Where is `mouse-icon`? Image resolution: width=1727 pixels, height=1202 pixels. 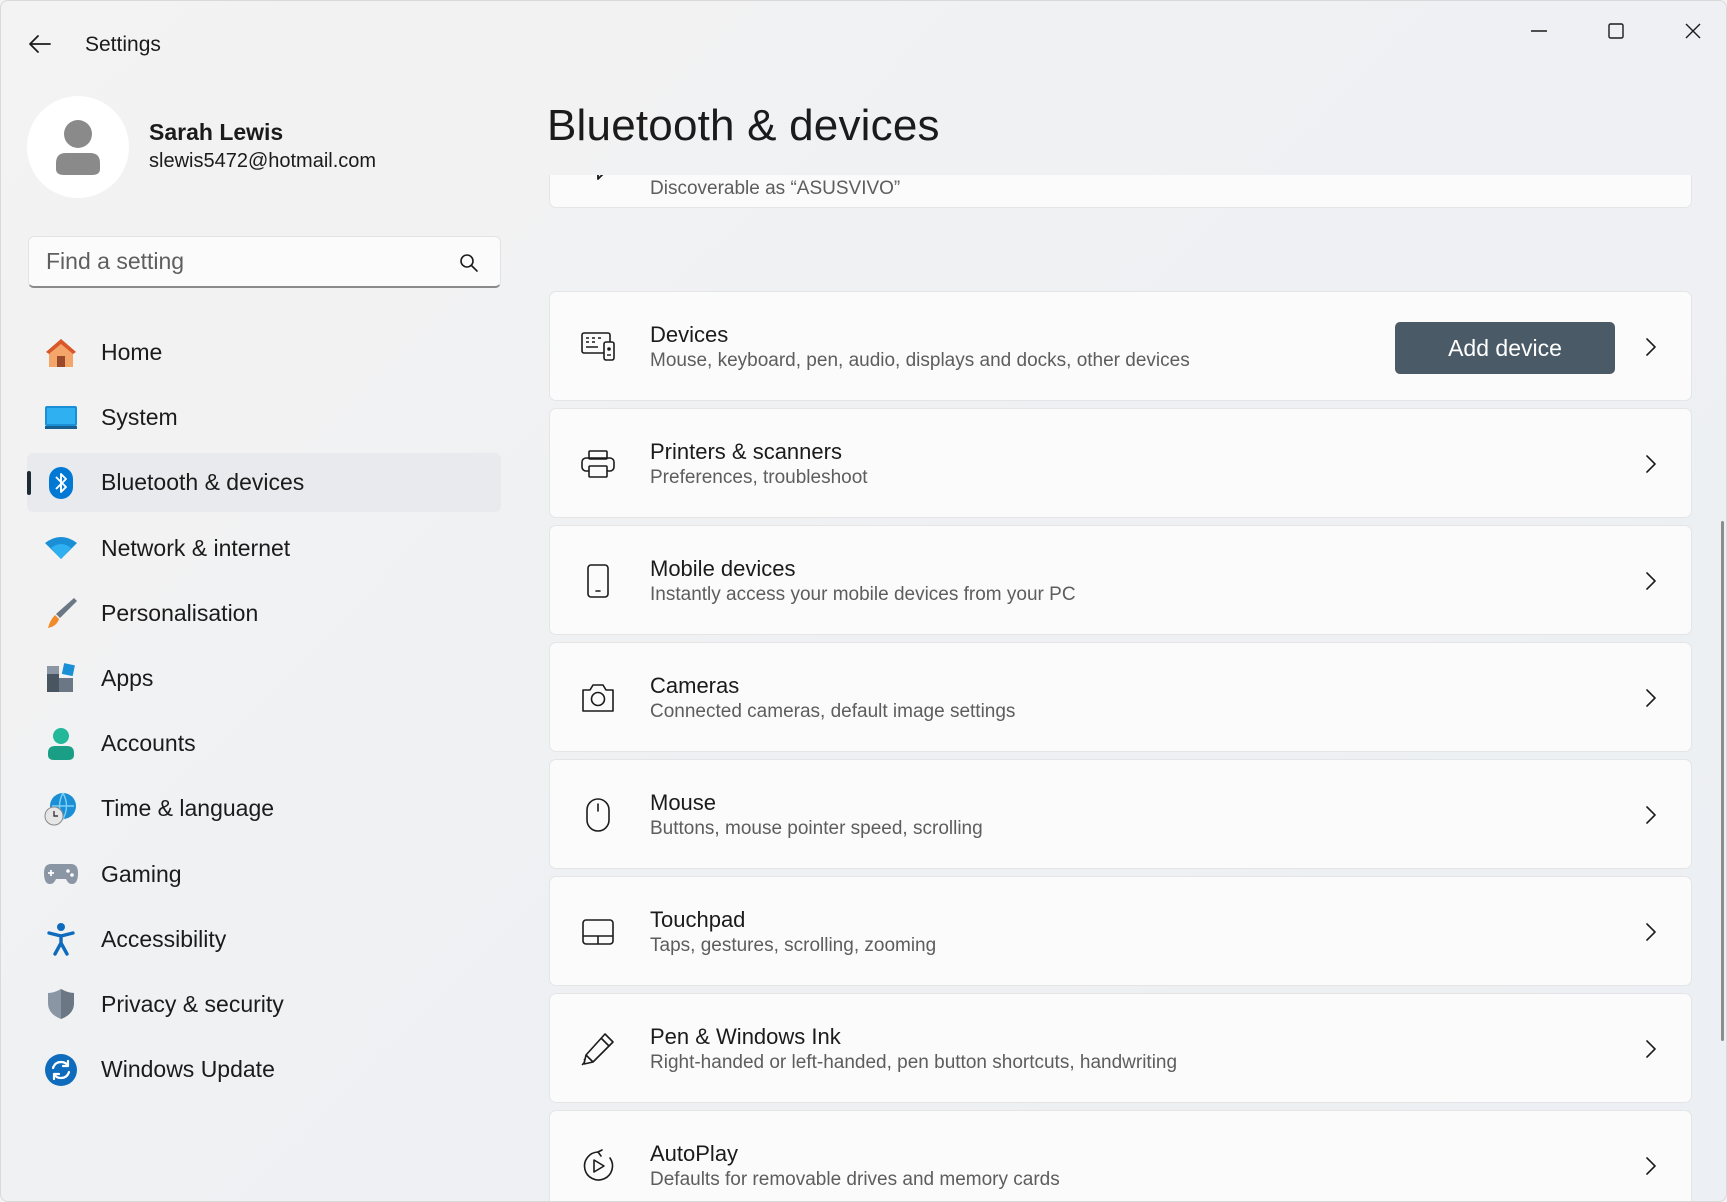
mouse-icon is located at coordinates (598, 815).